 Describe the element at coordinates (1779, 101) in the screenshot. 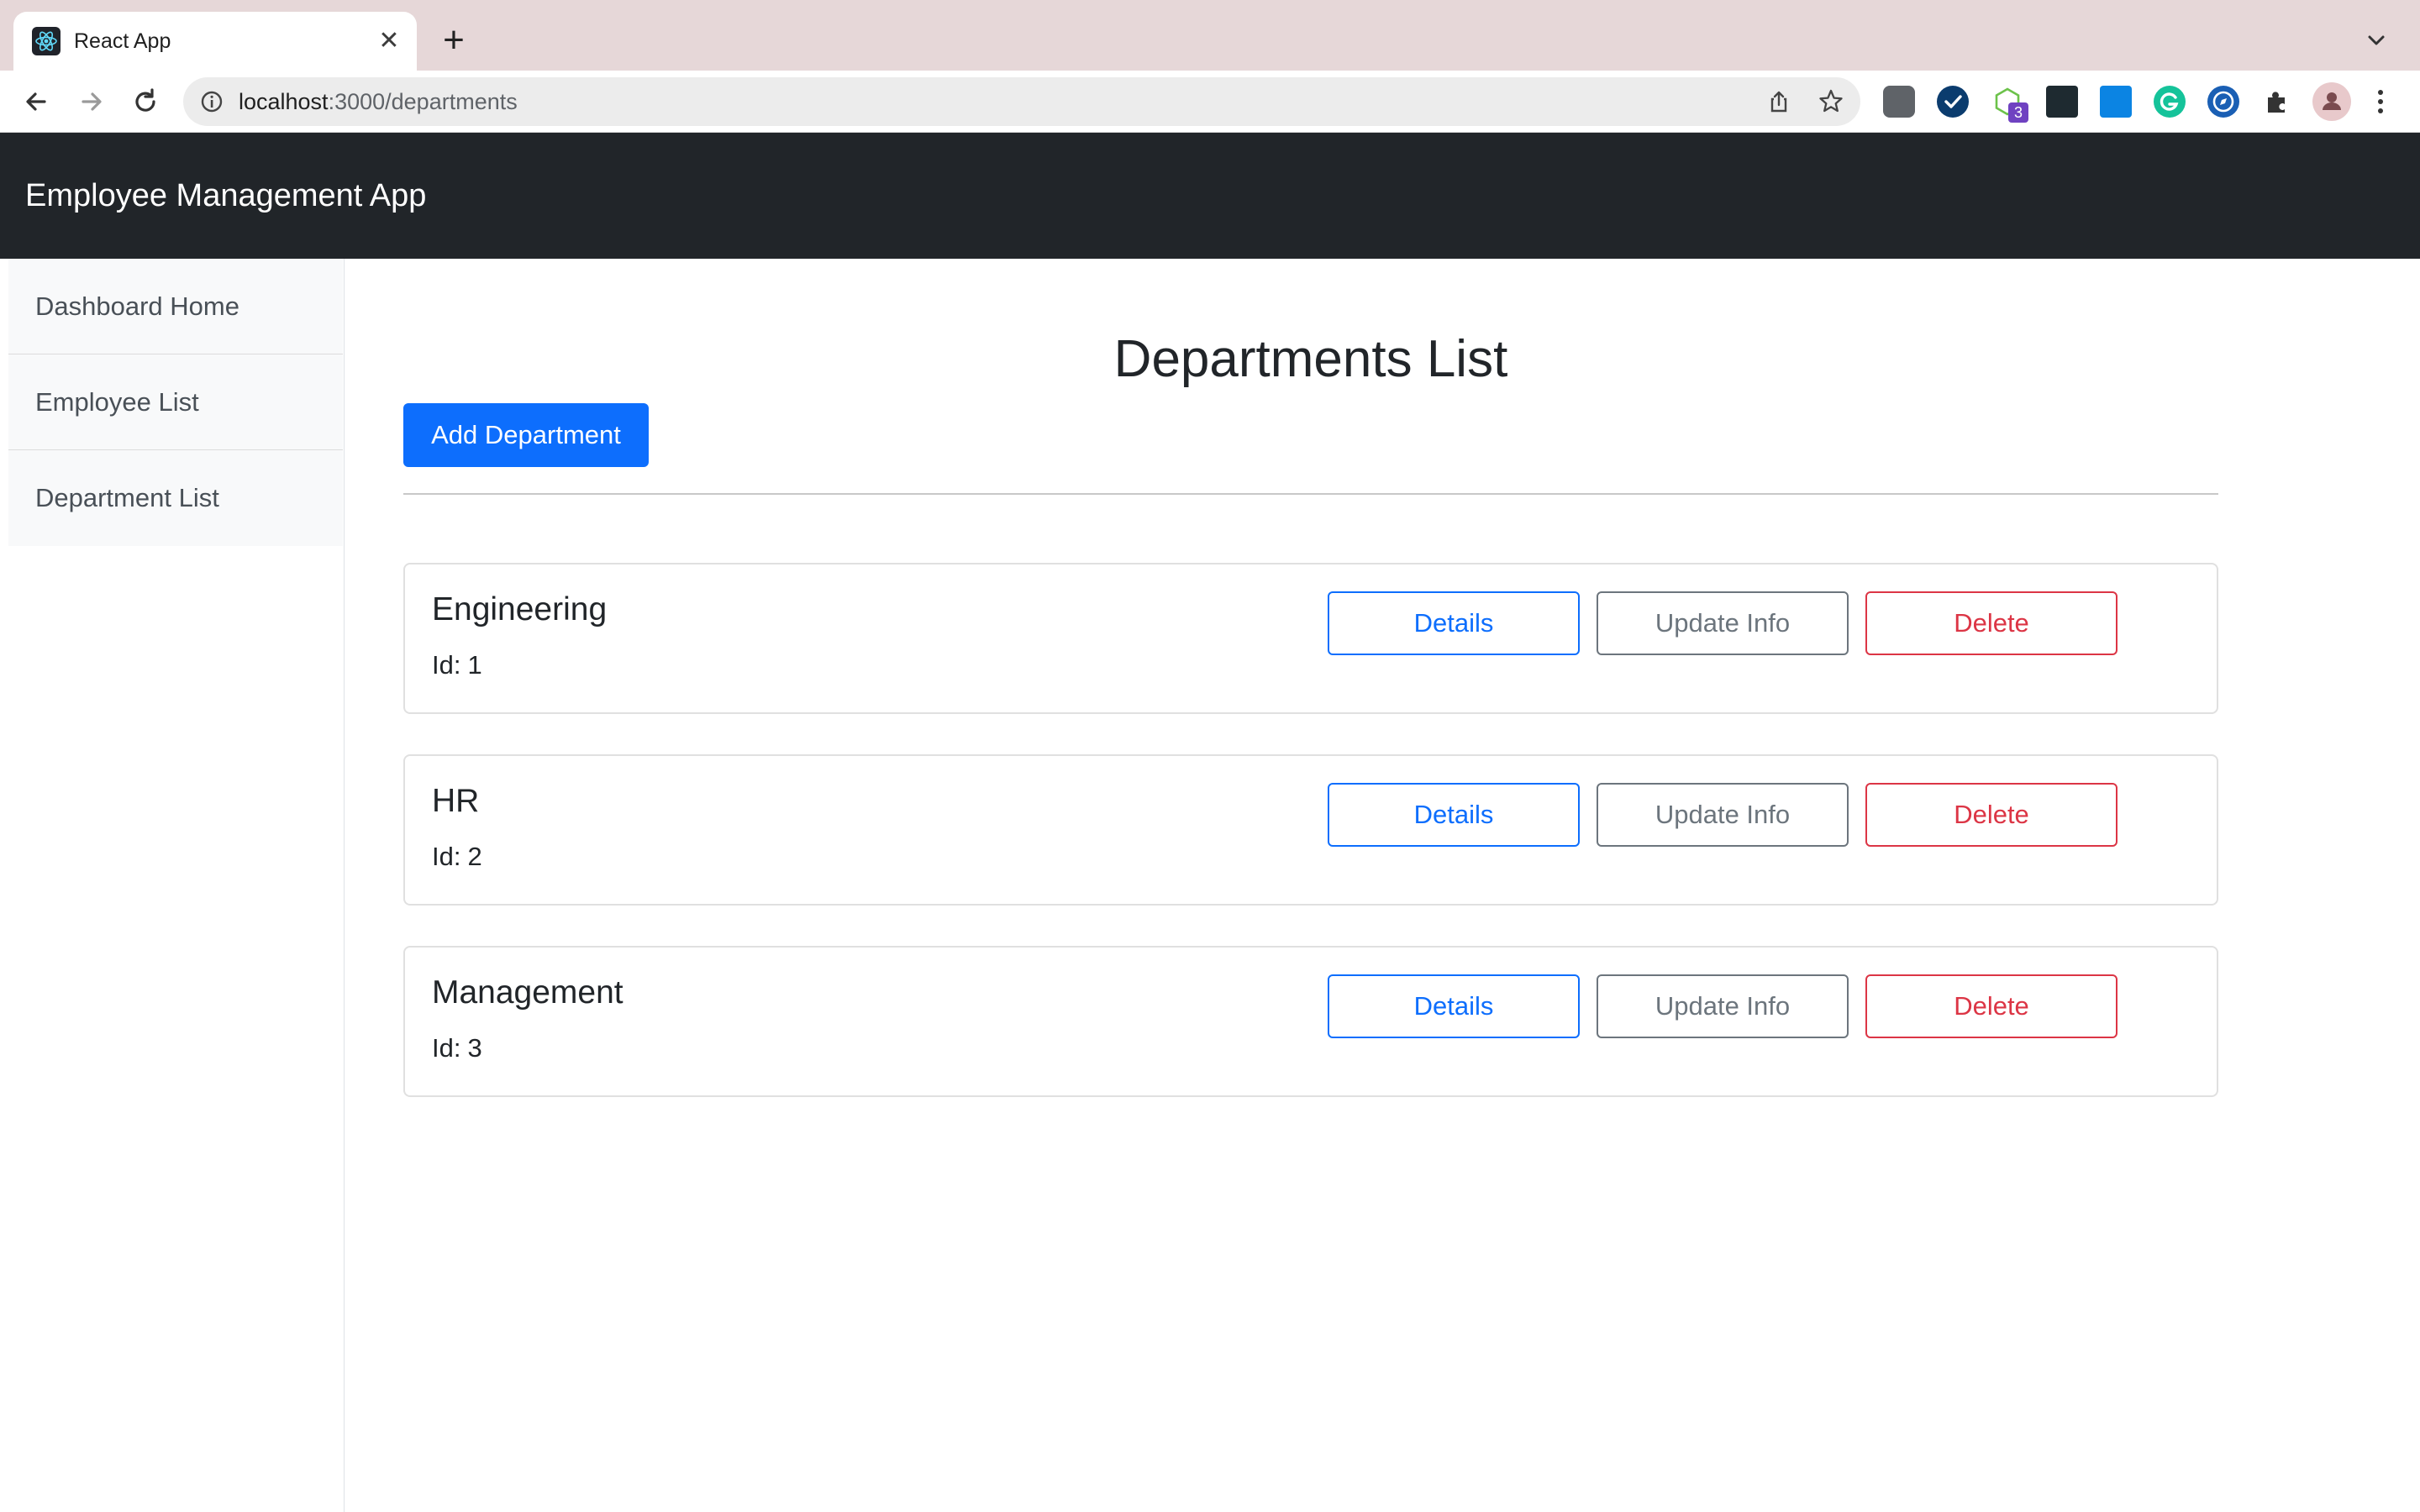

I see `share-icon` at that location.